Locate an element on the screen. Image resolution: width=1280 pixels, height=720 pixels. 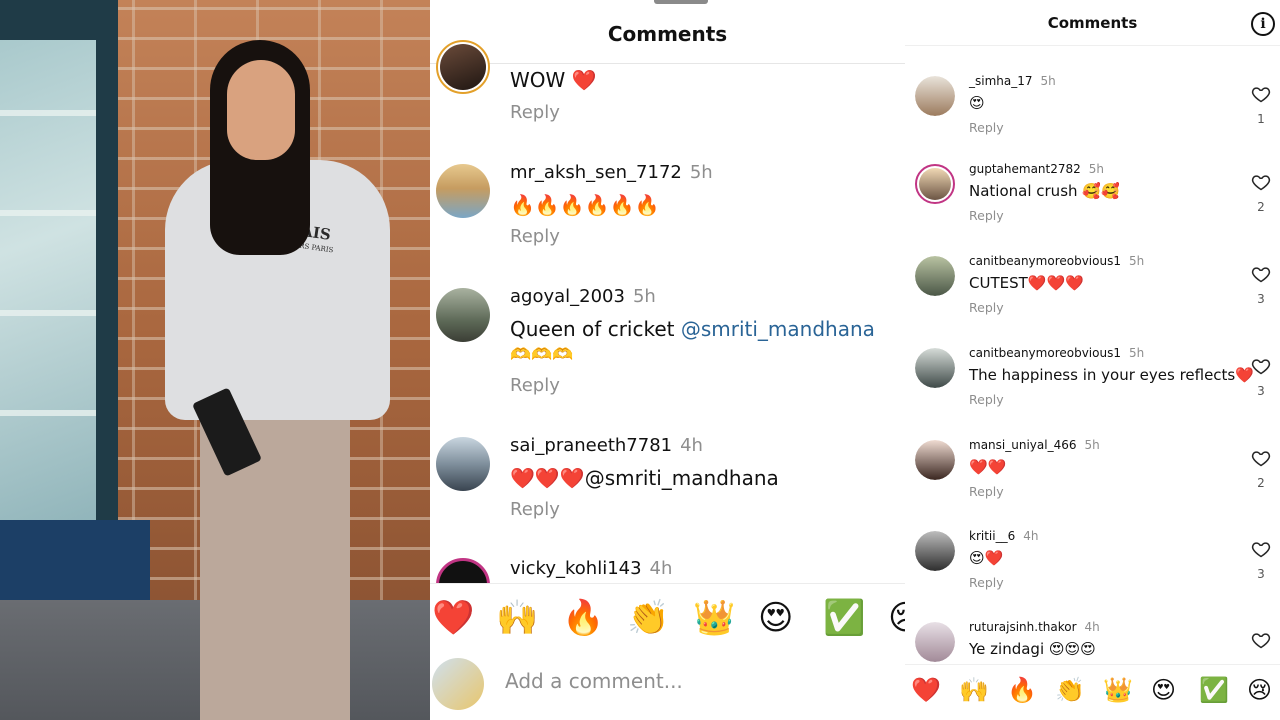
info-icon: i is located at coordinates (1263, 24).